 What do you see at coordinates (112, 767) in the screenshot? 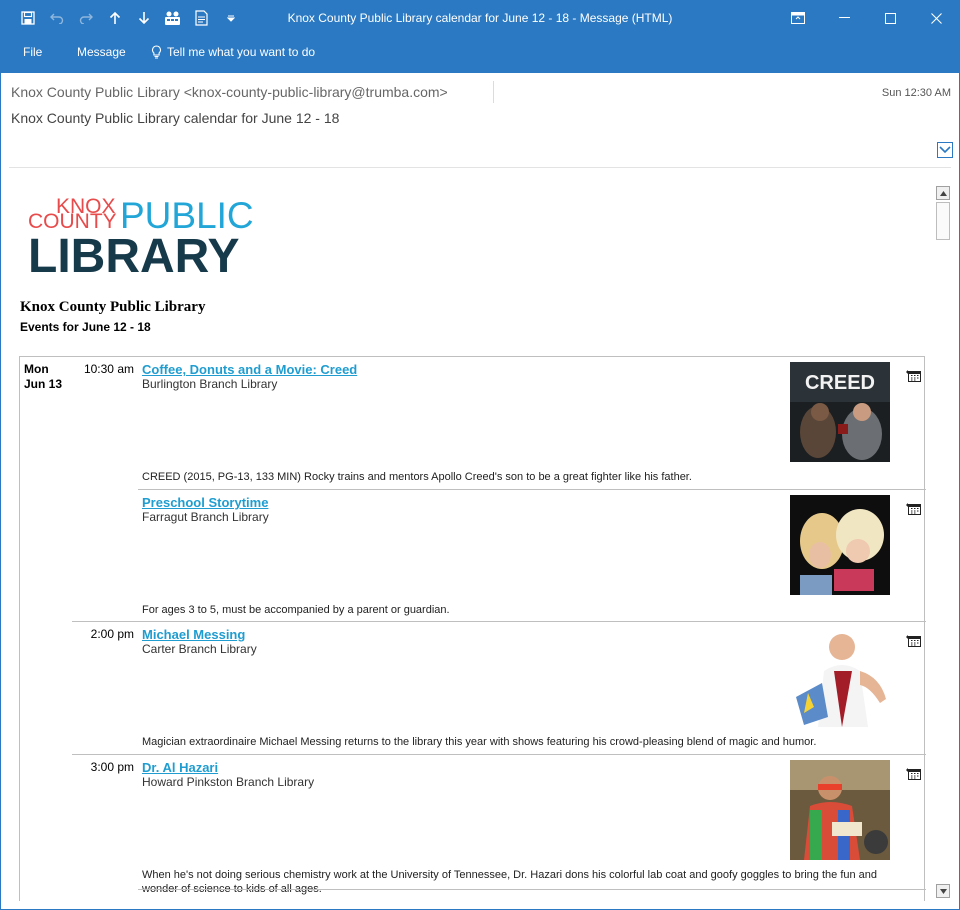
I see `event-time: 3:00 pm` at bounding box center [112, 767].